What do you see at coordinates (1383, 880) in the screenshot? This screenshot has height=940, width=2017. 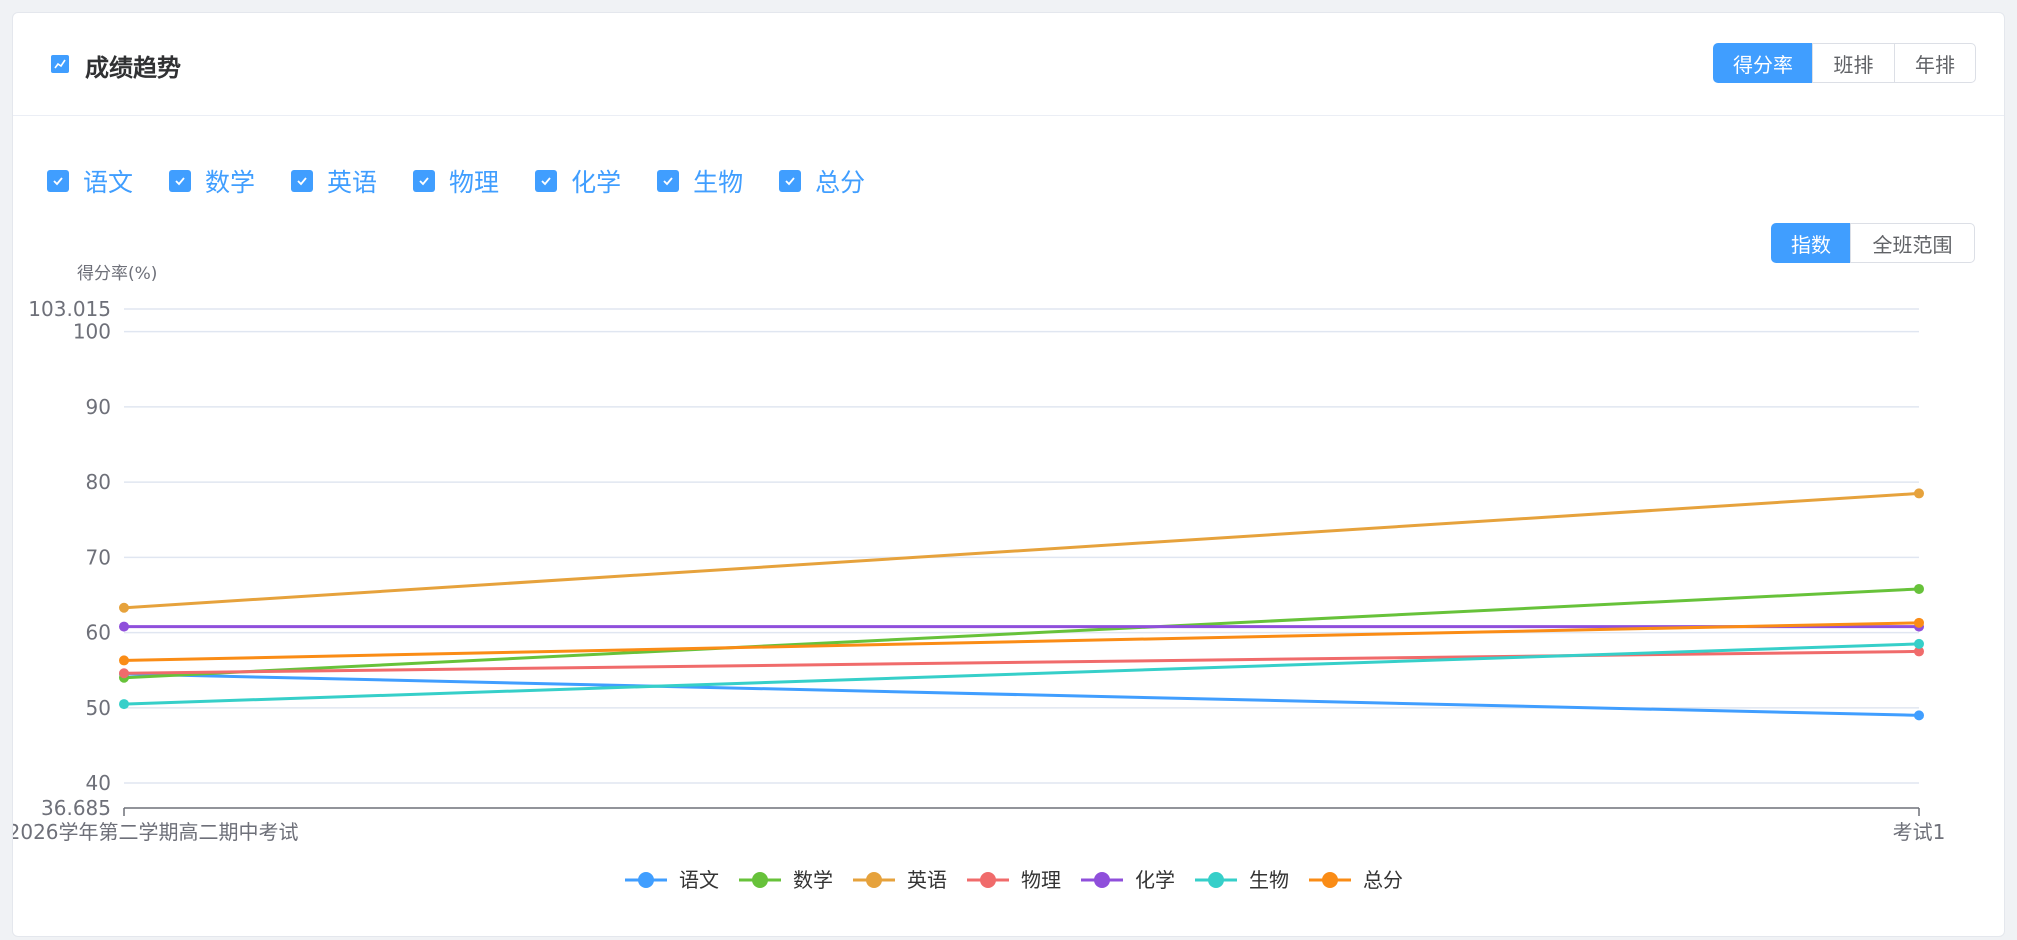 I see `legend-item-label: 总分` at bounding box center [1383, 880].